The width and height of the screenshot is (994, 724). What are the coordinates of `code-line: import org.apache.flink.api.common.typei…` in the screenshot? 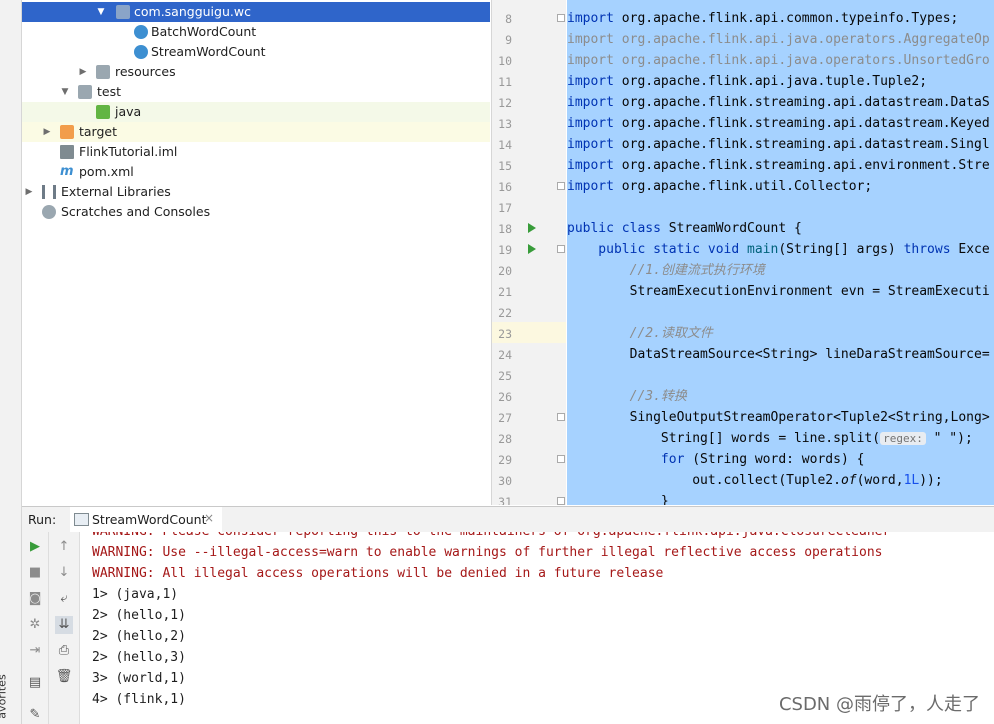 It's located at (763, 18).